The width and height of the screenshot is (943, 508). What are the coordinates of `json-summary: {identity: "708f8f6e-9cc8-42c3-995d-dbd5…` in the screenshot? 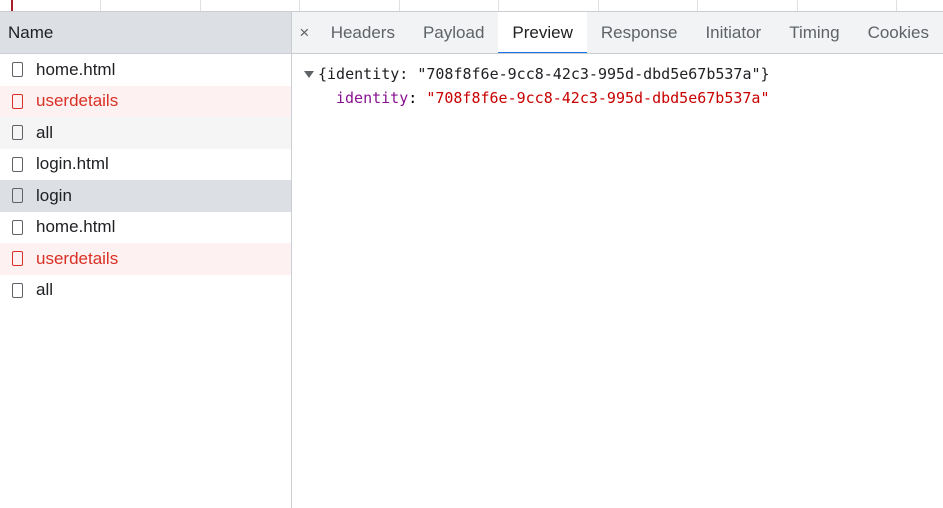 It's located at (544, 74).